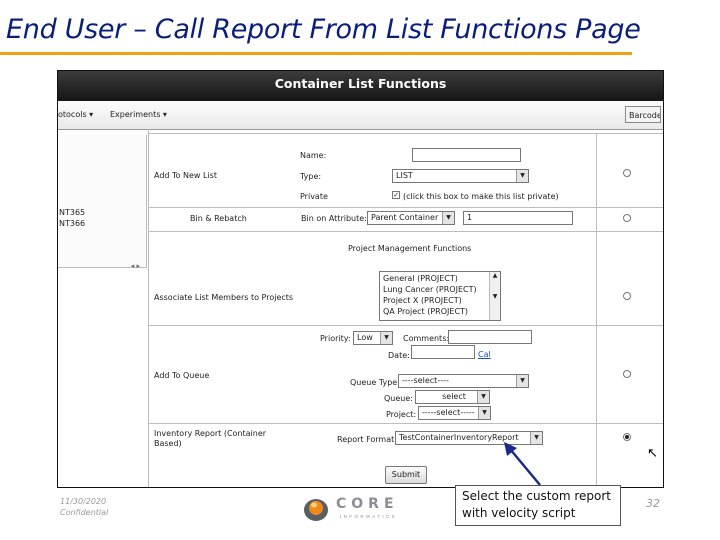  Describe the element at coordinates (430, 289) in the screenshot. I see `project-option: Lung Cancer (PROJECT)` at that location.